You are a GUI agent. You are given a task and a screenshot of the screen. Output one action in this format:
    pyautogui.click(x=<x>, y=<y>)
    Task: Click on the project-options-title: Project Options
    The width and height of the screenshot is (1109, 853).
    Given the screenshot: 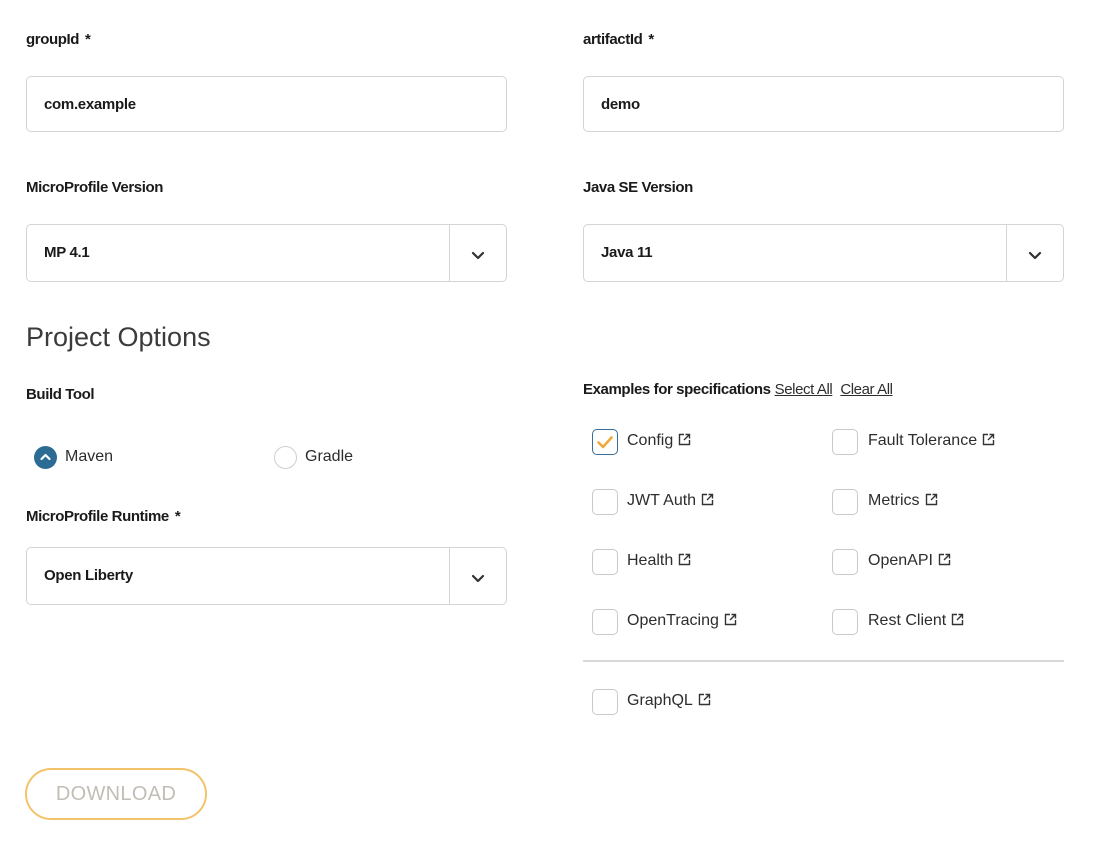 What is the action you would take?
    pyautogui.click(x=118, y=337)
    